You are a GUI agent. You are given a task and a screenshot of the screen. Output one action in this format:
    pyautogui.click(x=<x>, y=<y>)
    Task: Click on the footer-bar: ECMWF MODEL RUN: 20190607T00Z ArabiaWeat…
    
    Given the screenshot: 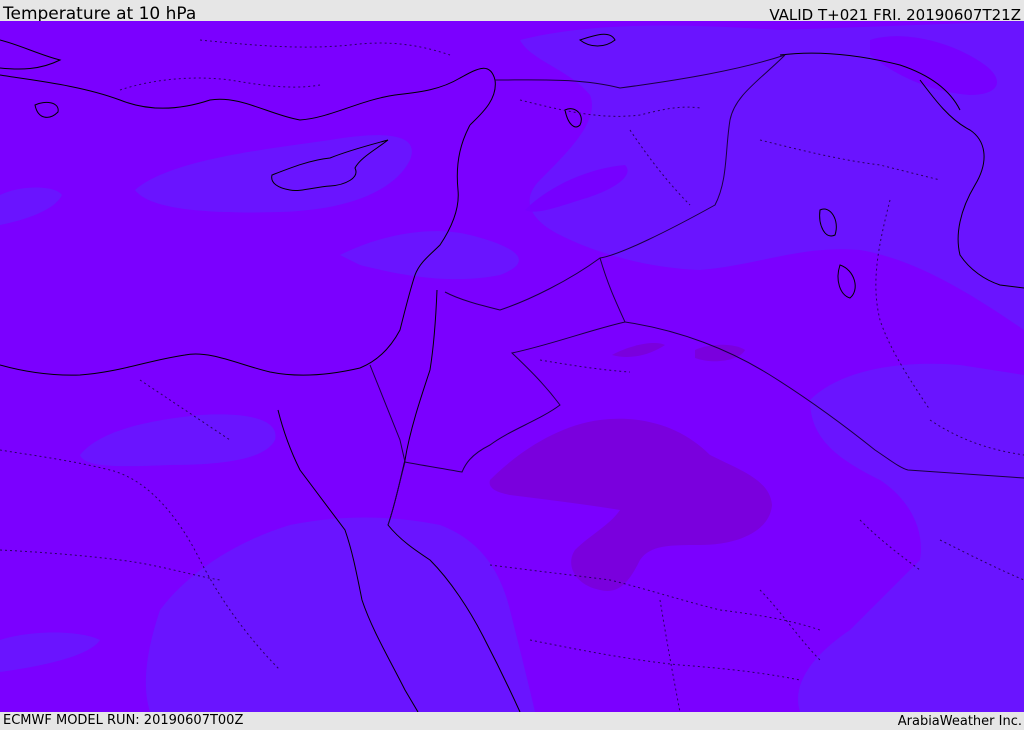 What is the action you would take?
    pyautogui.click(x=512, y=720)
    